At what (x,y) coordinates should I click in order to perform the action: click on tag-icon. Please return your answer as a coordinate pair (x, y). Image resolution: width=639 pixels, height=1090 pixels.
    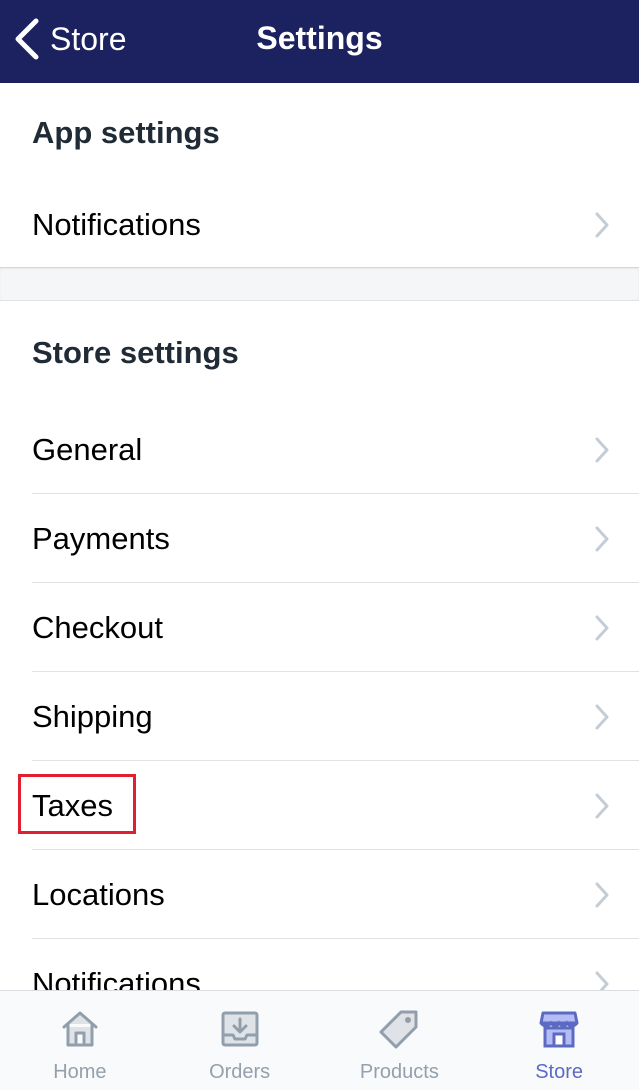
    Looking at the image, I should click on (398, 1029).